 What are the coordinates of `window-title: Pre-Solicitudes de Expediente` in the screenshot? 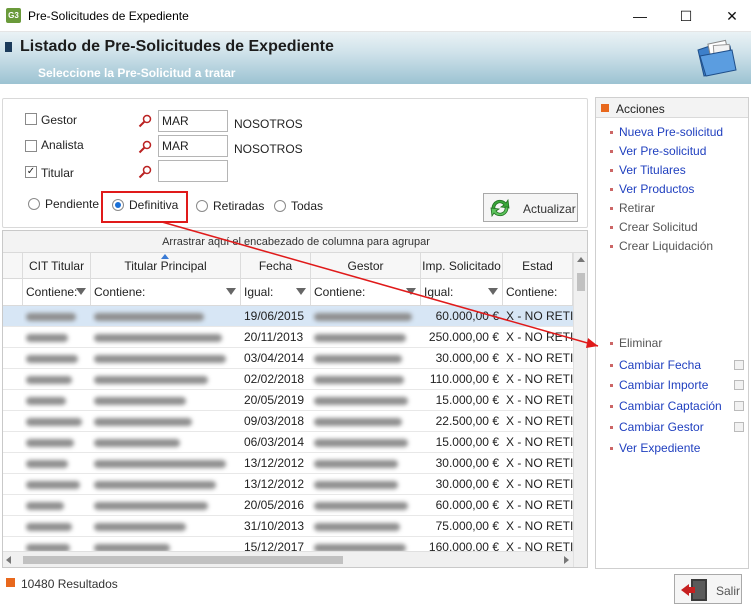 It's located at (108, 16).